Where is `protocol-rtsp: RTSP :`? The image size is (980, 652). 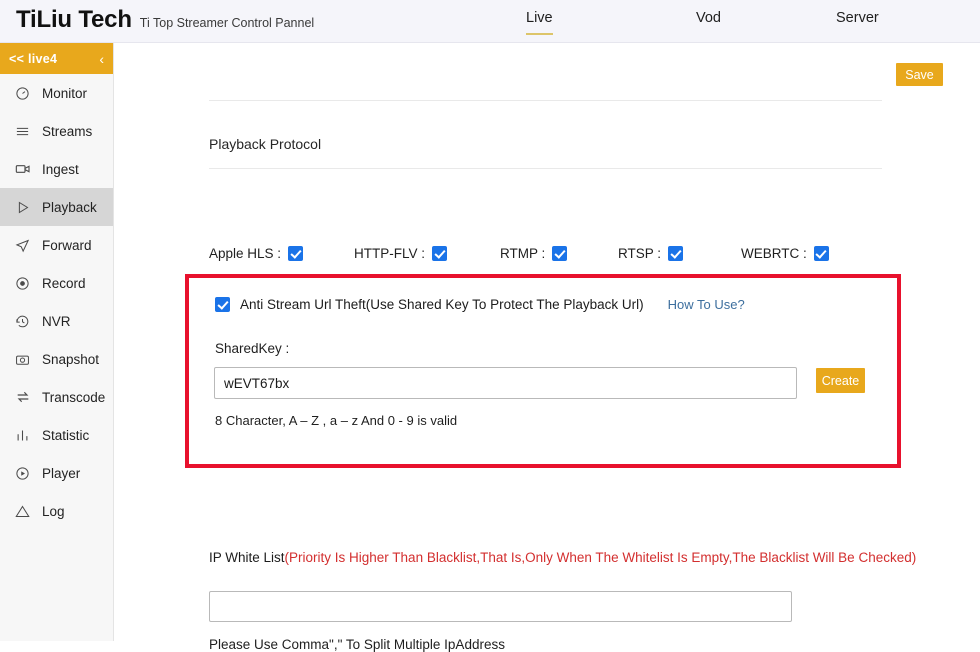 protocol-rtsp: RTSP : is located at coordinates (651, 253).